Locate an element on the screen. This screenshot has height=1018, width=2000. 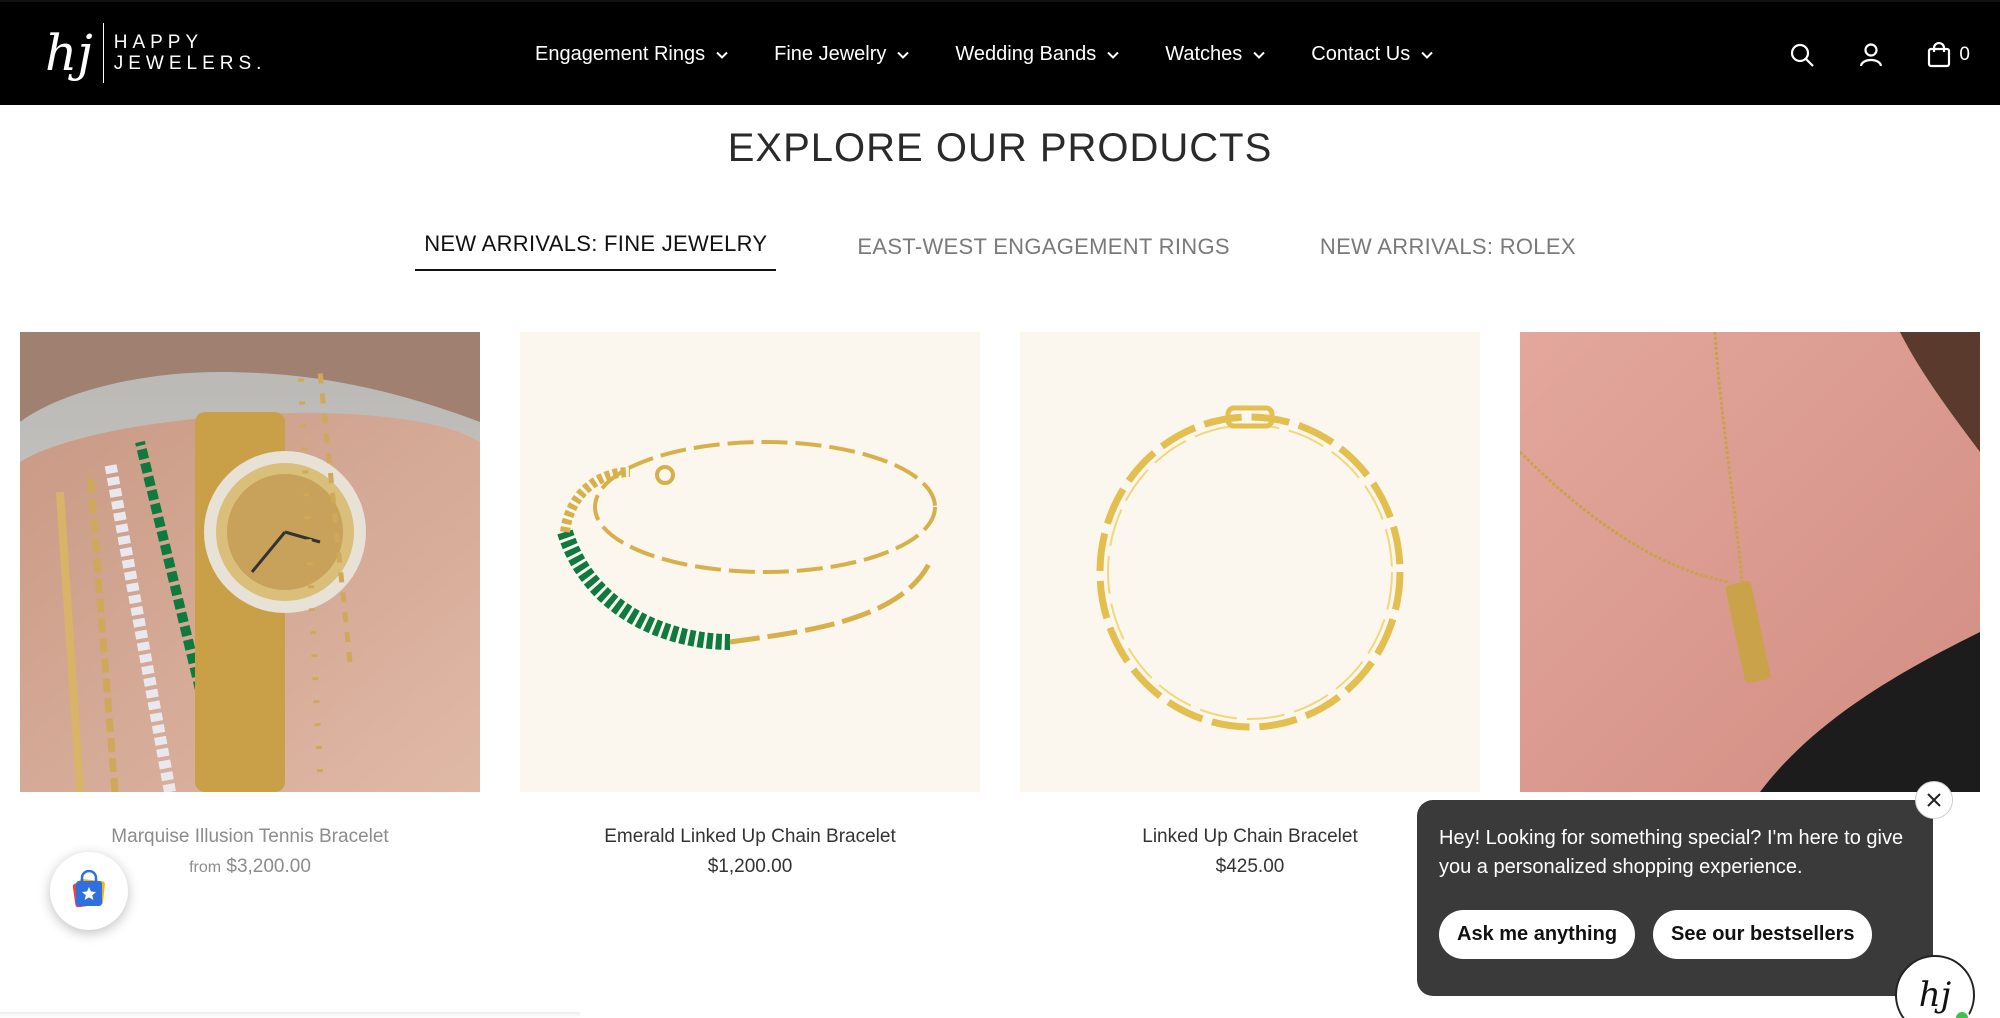
close-icon is located at coordinates (1934, 800).